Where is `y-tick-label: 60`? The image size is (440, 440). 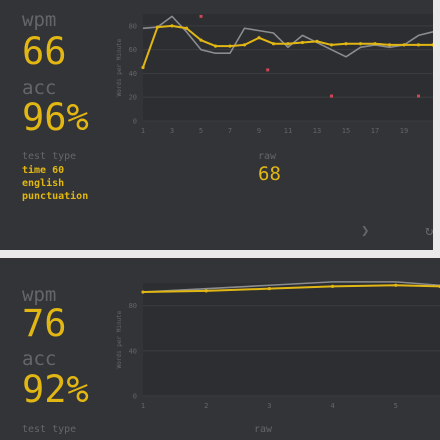 y-tick-label: 60 is located at coordinates (133, 50).